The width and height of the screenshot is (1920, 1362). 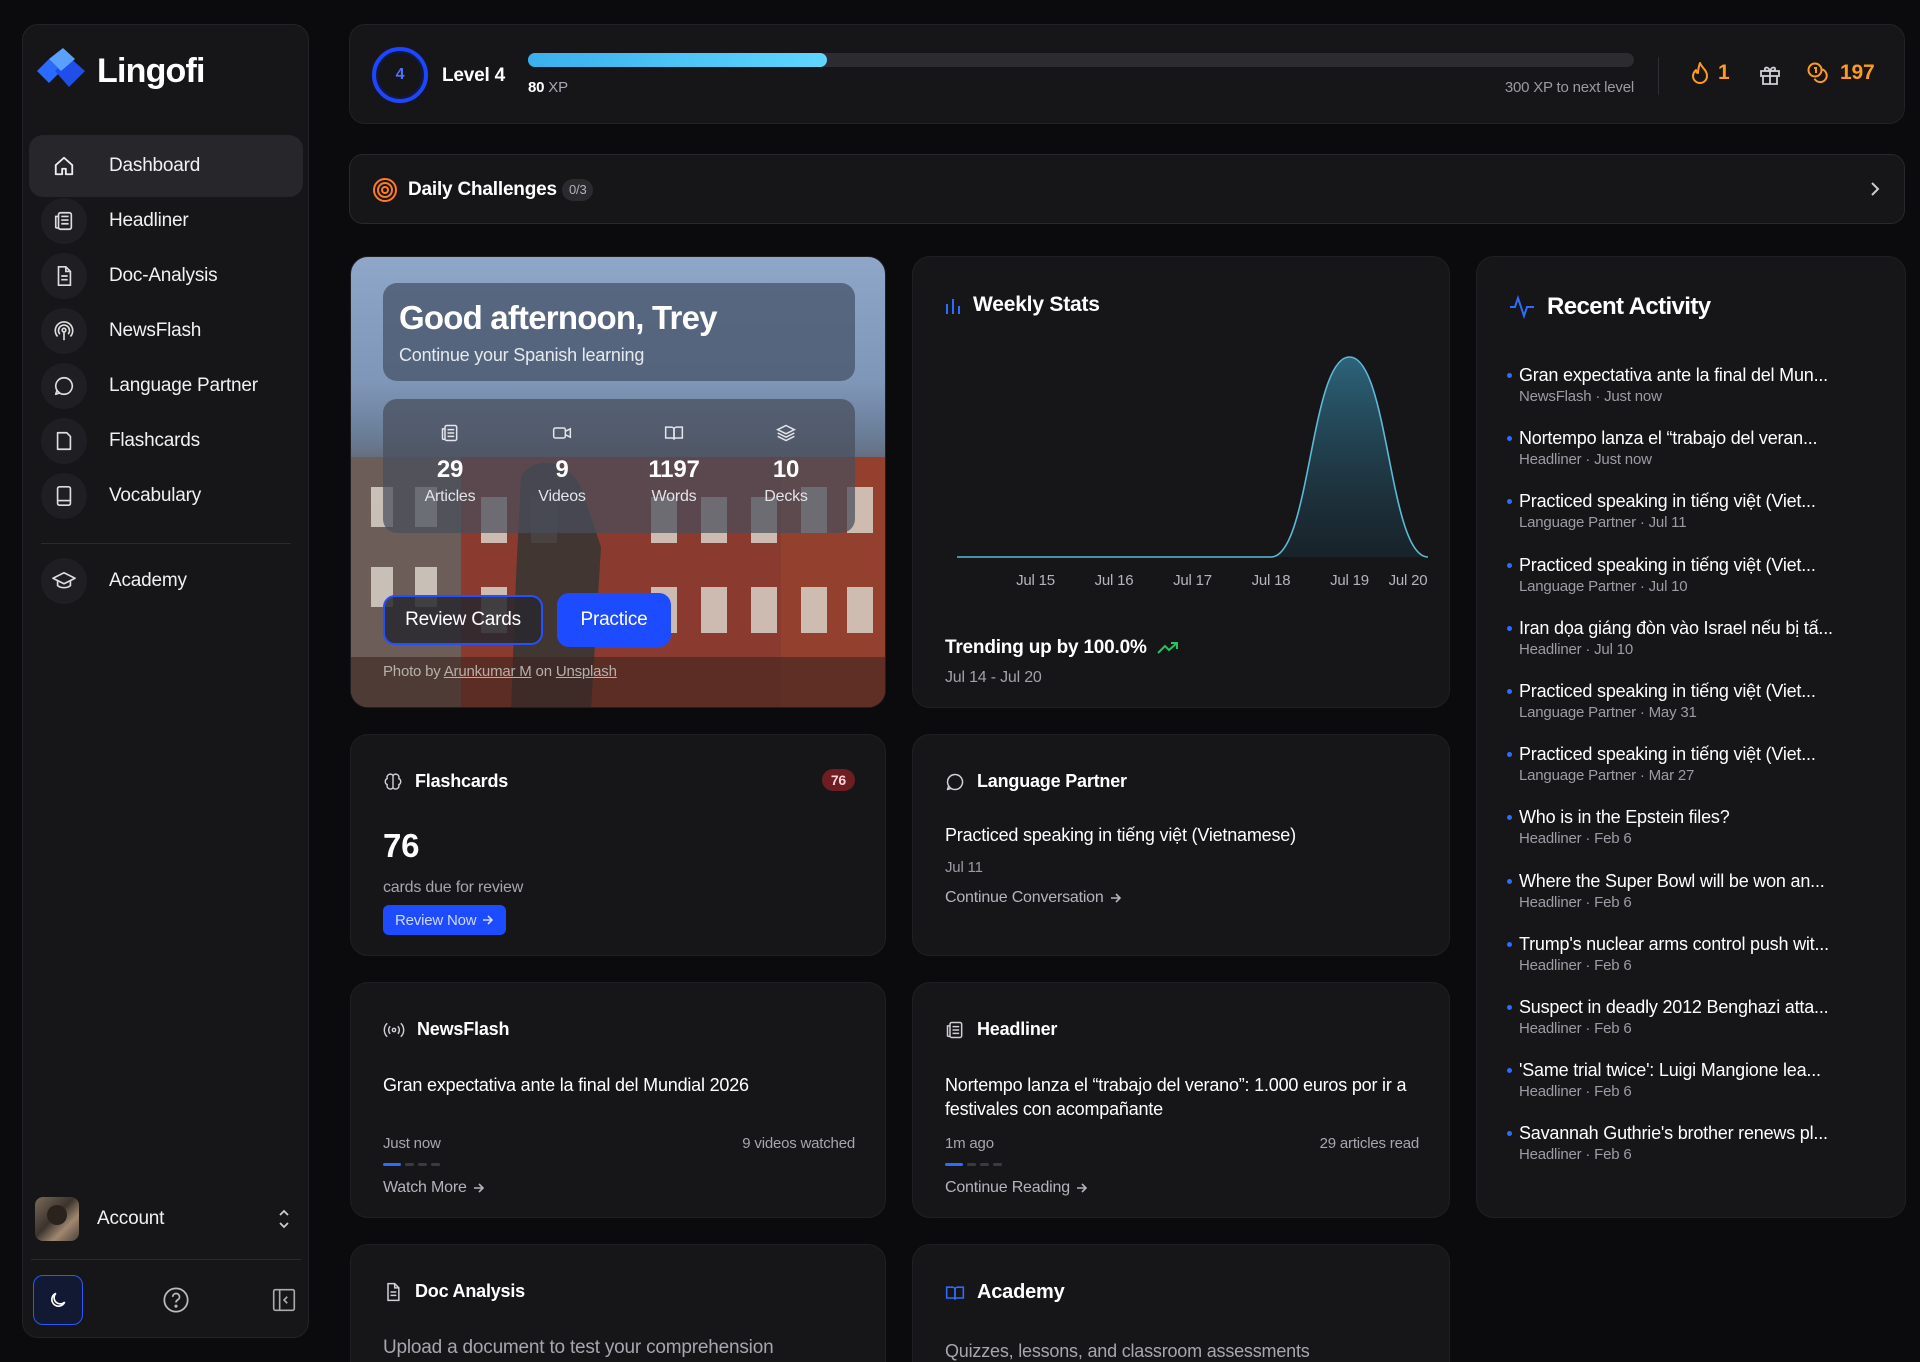 What do you see at coordinates (578, 190) in the screenshot?
I see `daily-challenges-count: 0/3` at bounding box center [578, 190].